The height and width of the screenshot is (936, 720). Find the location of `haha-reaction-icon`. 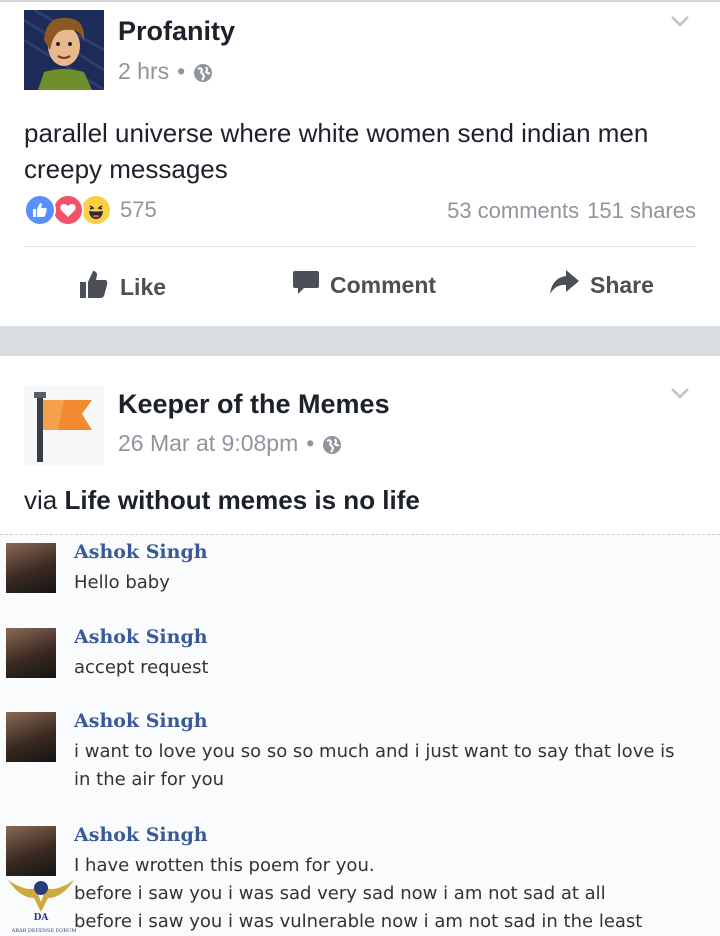

haha-reaction-icon is located at coordinates (96, 210).